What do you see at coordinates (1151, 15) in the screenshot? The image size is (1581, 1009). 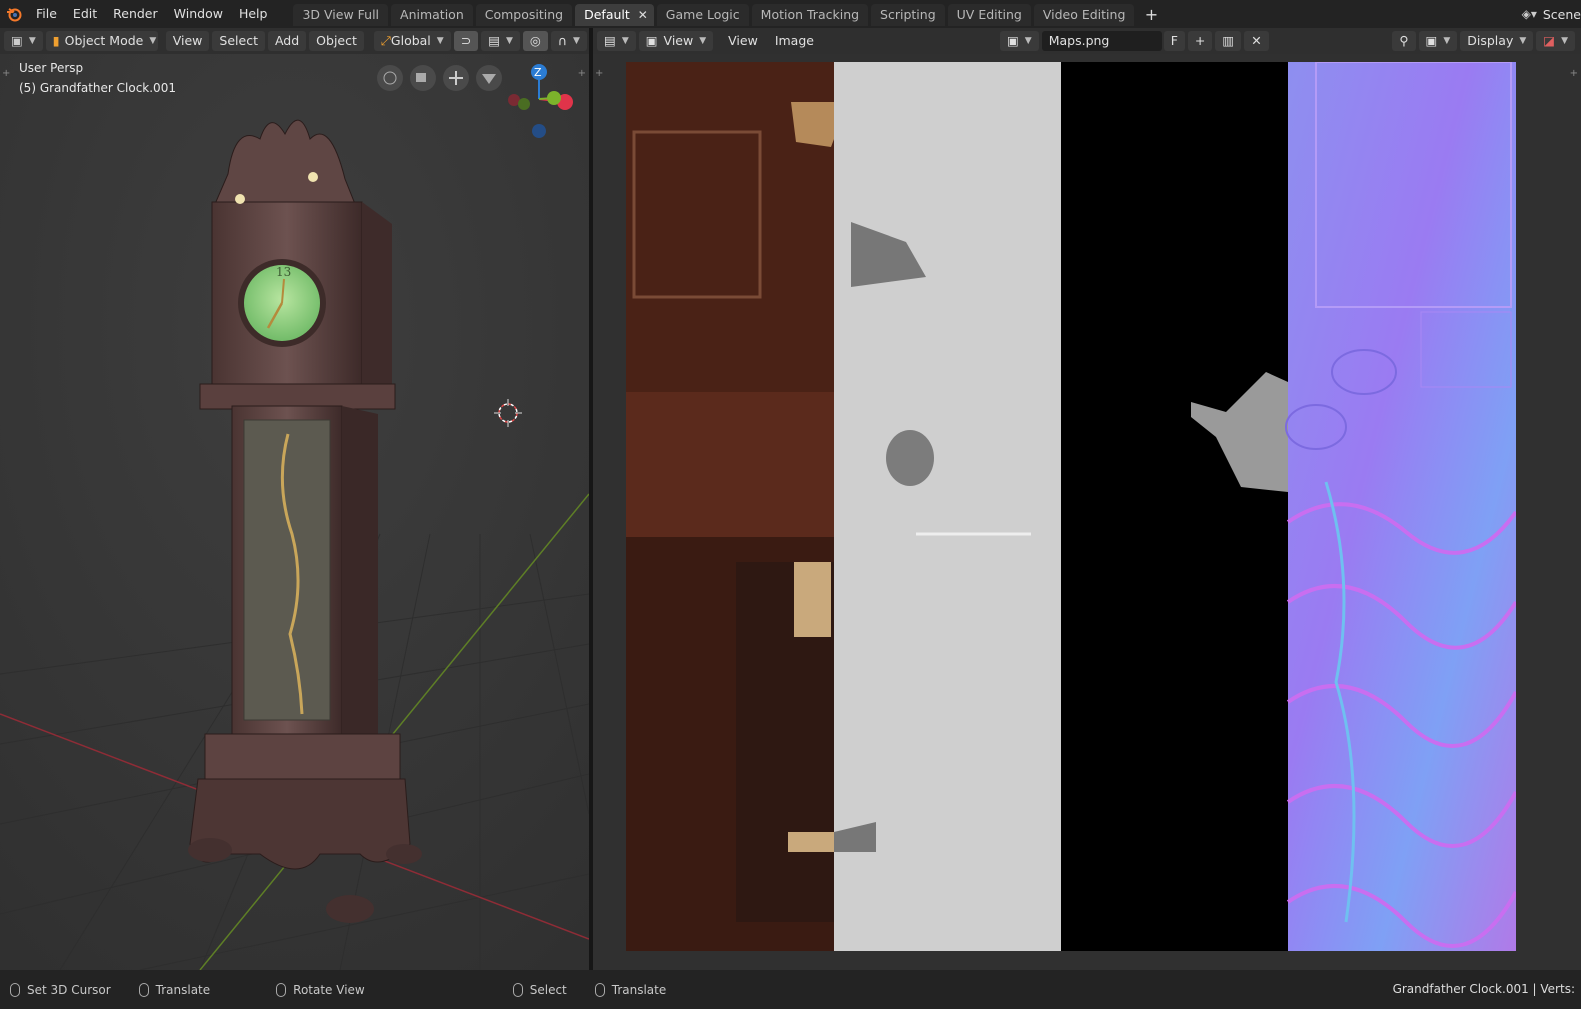 I see `add-workspace-icon: +` at bounding box center [1151, 15].